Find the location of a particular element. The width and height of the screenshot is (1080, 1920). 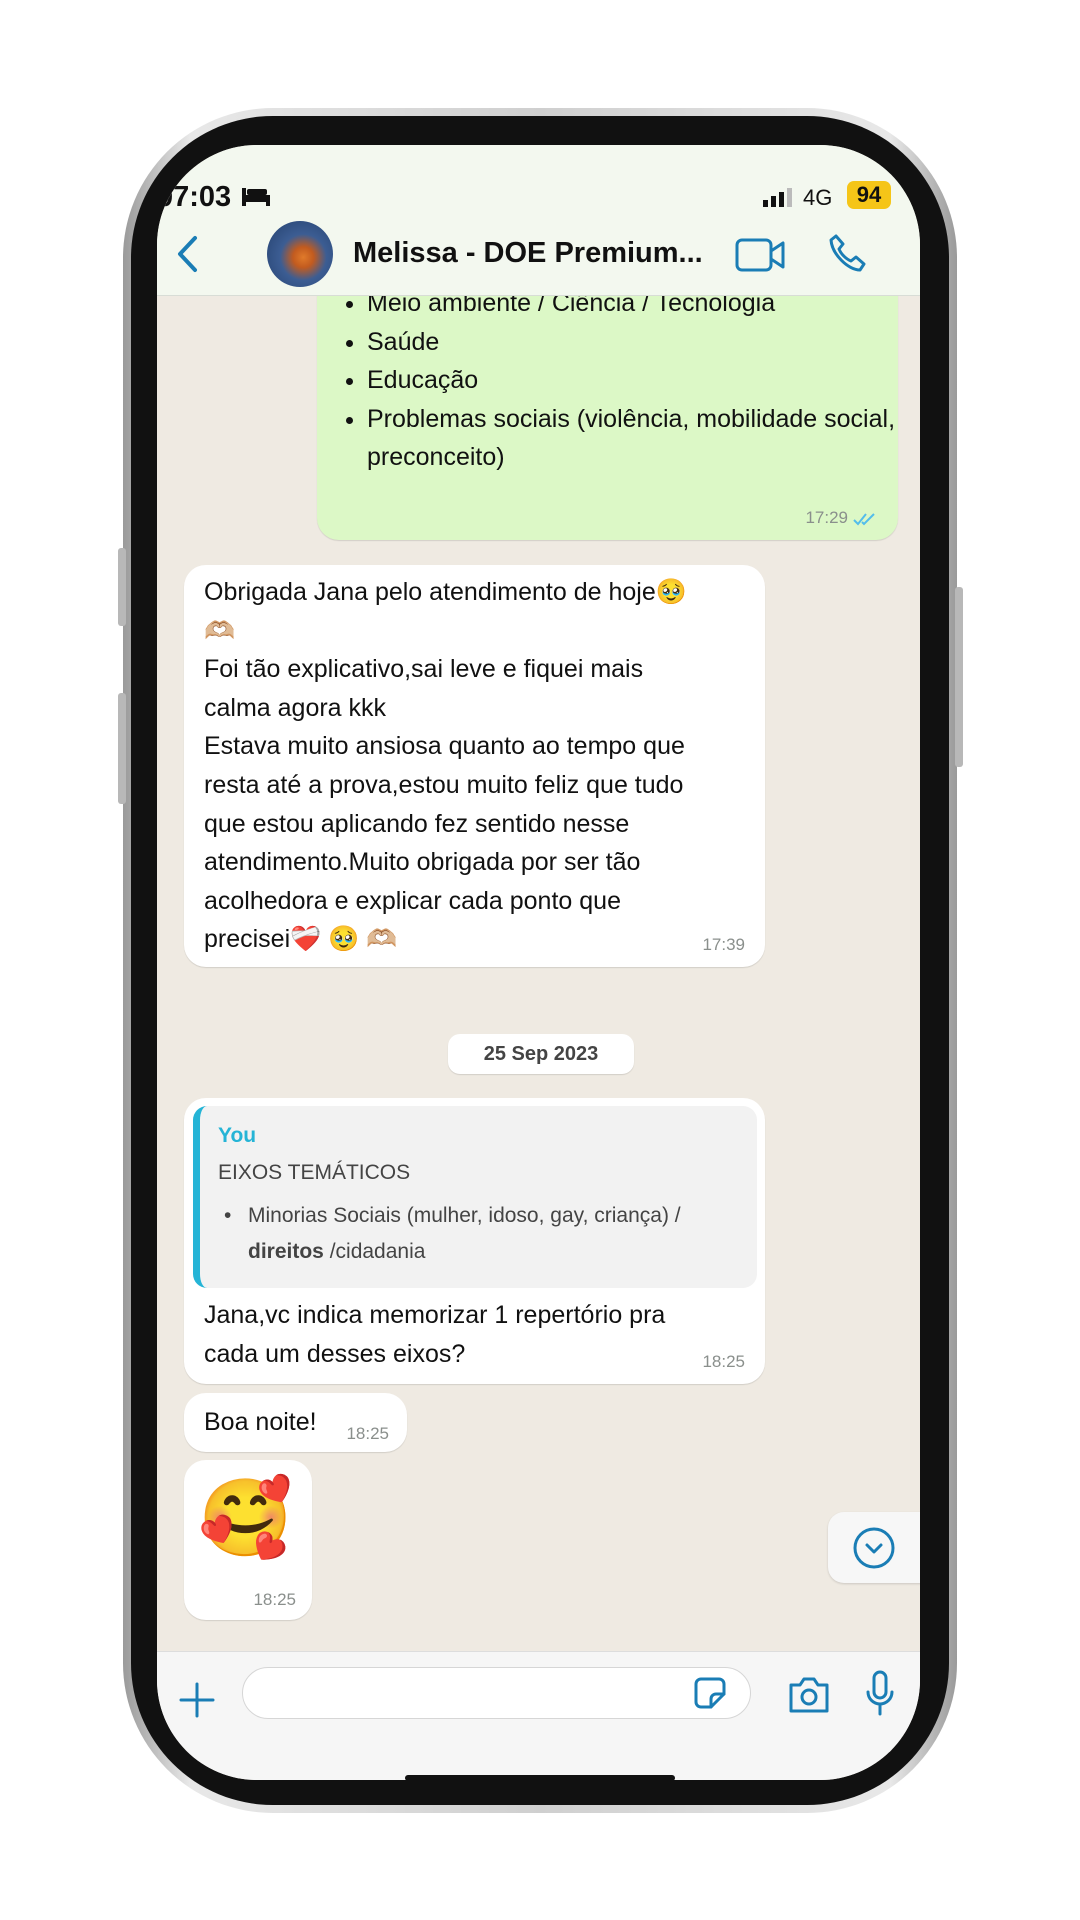

text-line: acolhedora e explicar cada ponto que is located at coordinates (412, 900).